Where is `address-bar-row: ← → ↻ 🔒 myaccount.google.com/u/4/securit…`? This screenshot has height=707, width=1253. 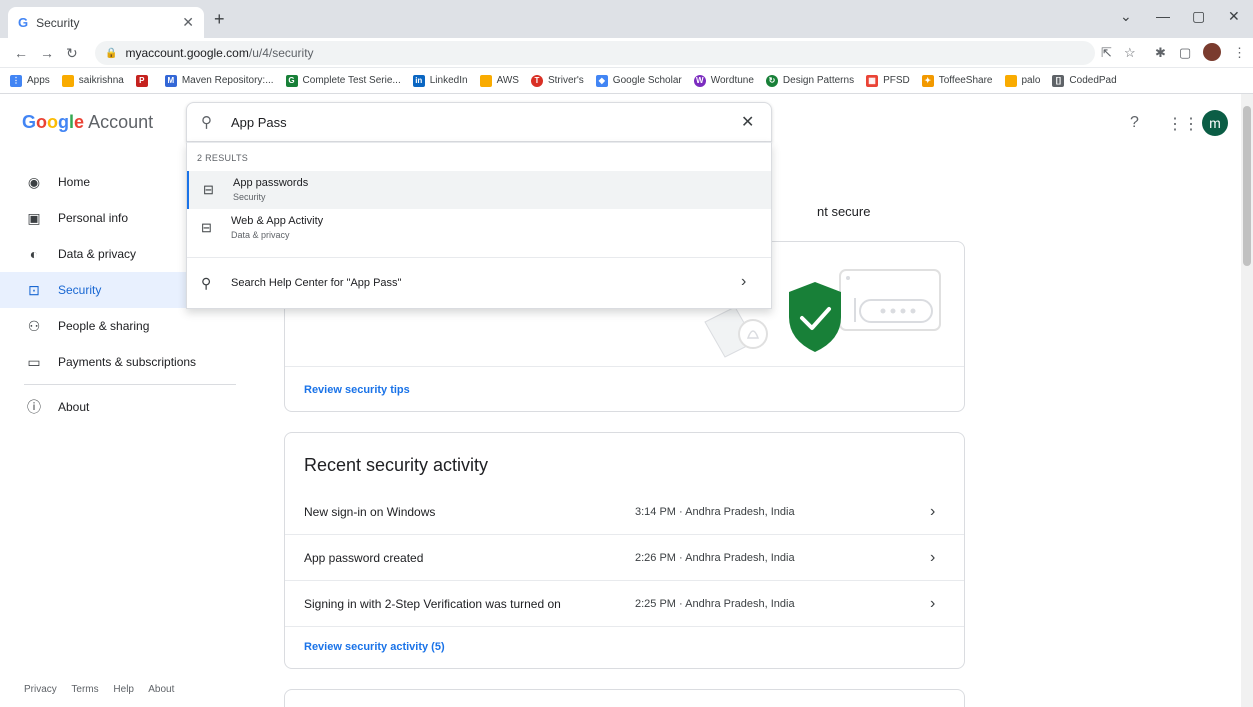
address-bar-row: ← → ↻ 🔒 myaccount.google.com/u/4/securit… is located at coordinates (626, 53).